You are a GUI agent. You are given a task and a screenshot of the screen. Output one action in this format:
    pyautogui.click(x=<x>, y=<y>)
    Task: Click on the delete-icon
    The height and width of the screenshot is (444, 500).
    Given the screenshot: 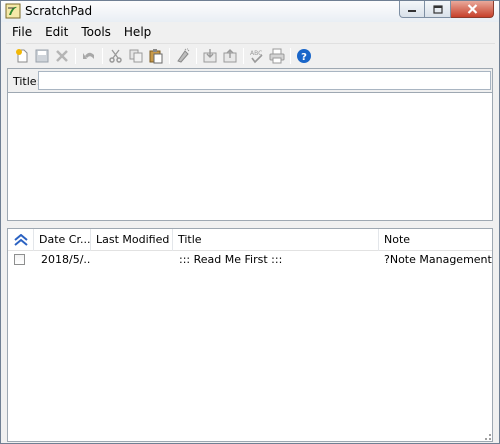 What is the action you would take?
    pyautogui.click(x=62, y=55)
    